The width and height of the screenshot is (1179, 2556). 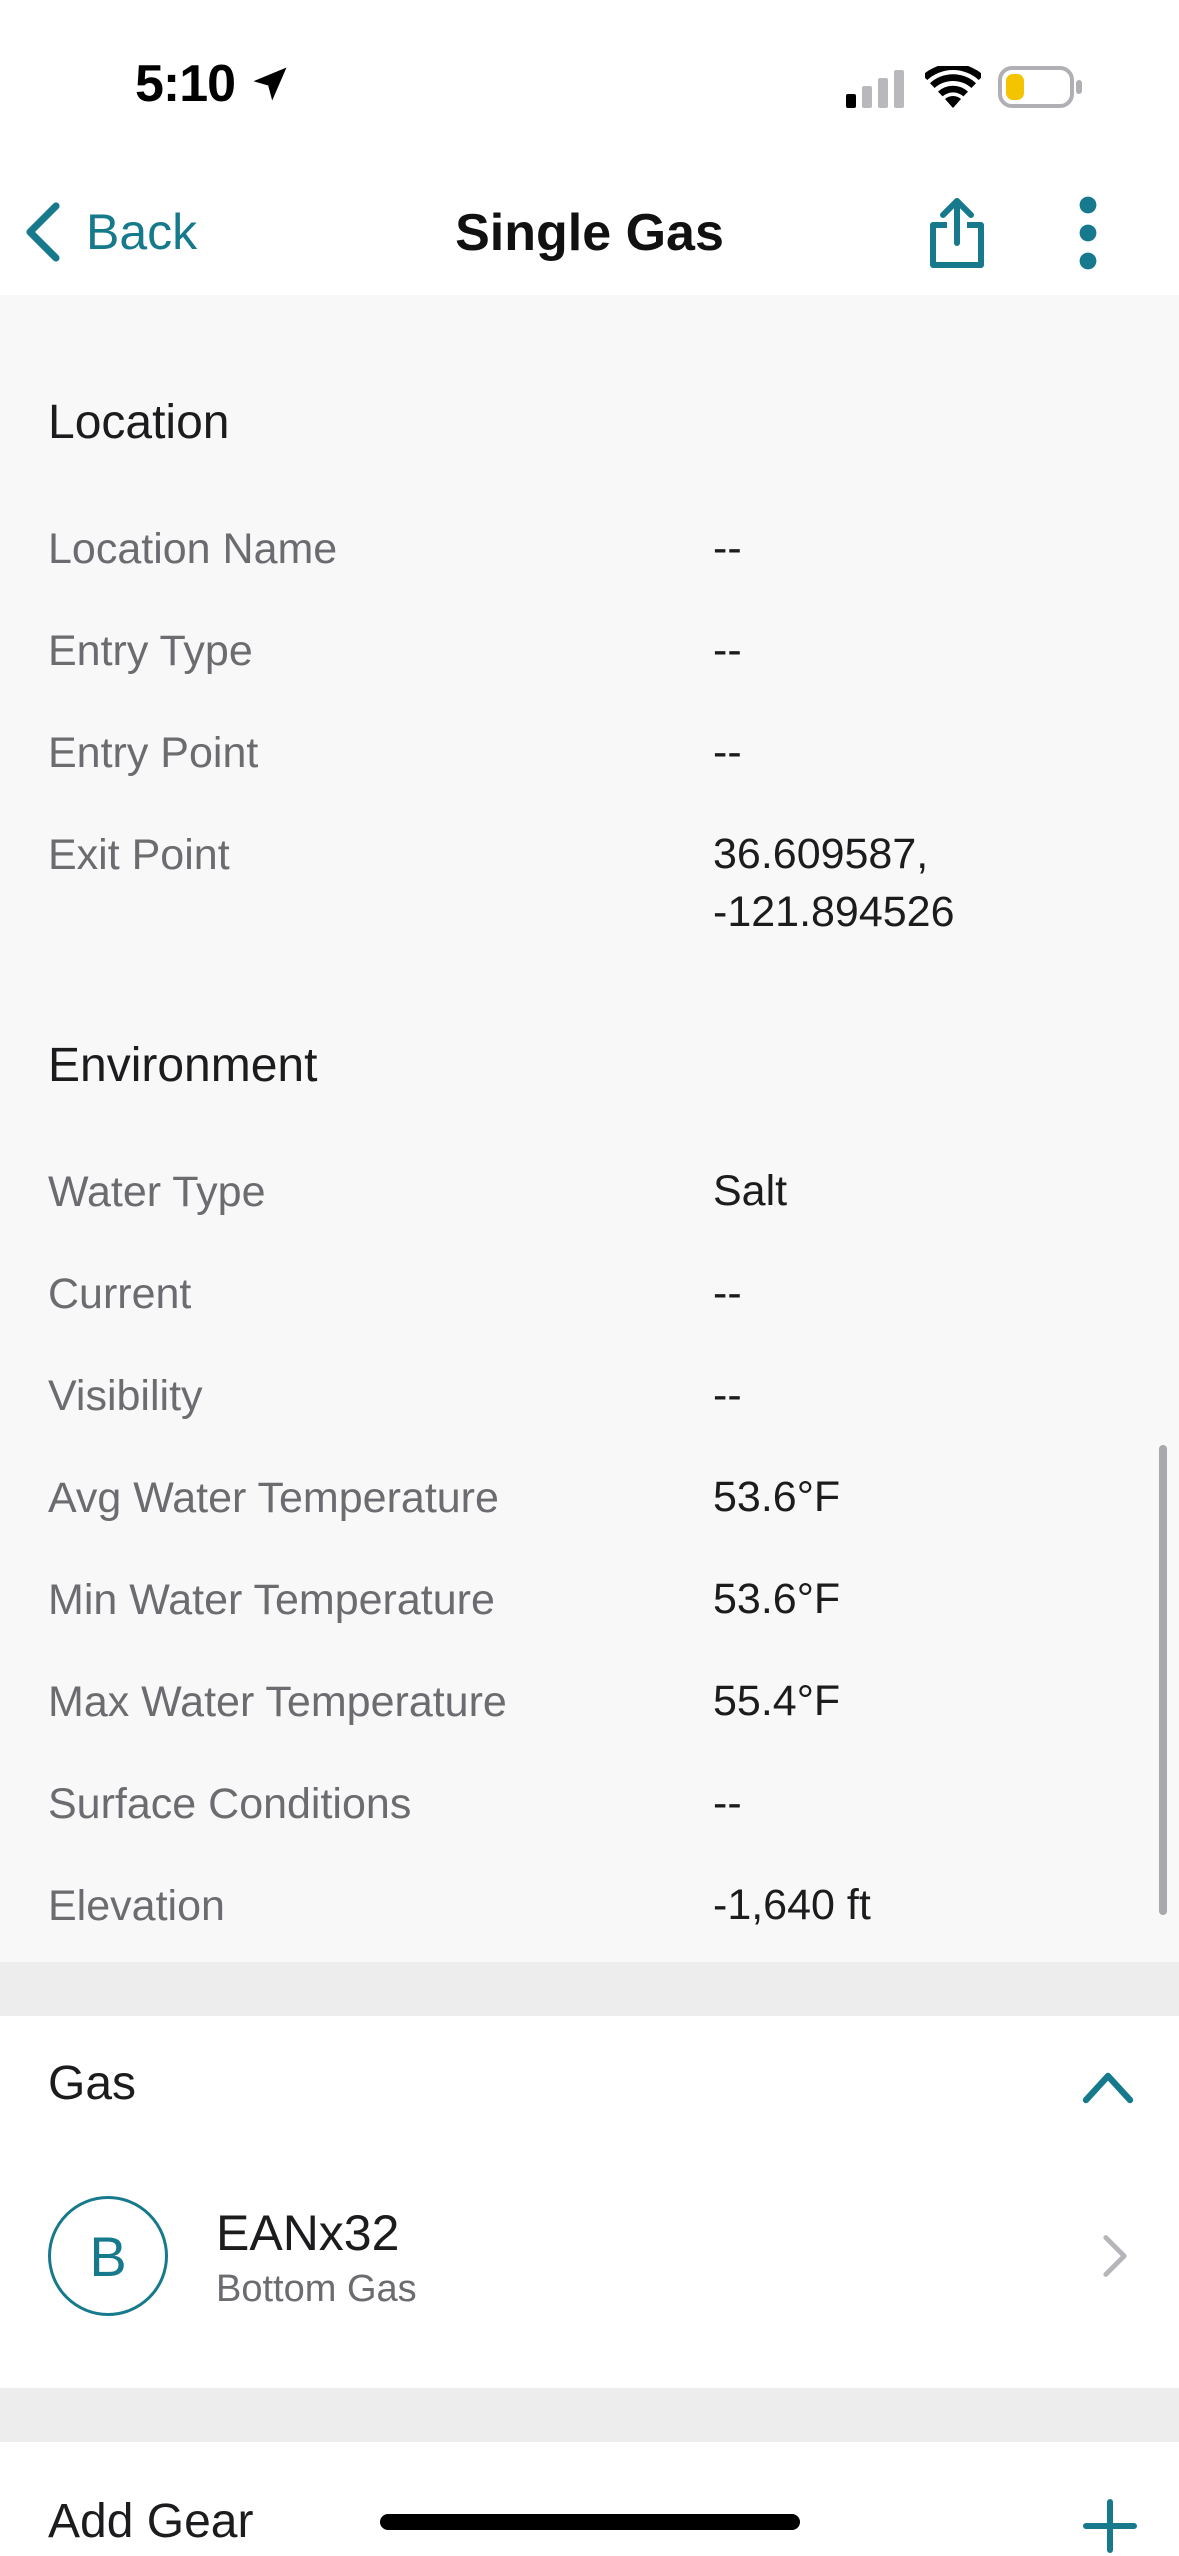 What do you see at coordinates (1115, 2256) in the screenshot?
I see `chevron-right-icon` at bounding box center [1115, 2256].